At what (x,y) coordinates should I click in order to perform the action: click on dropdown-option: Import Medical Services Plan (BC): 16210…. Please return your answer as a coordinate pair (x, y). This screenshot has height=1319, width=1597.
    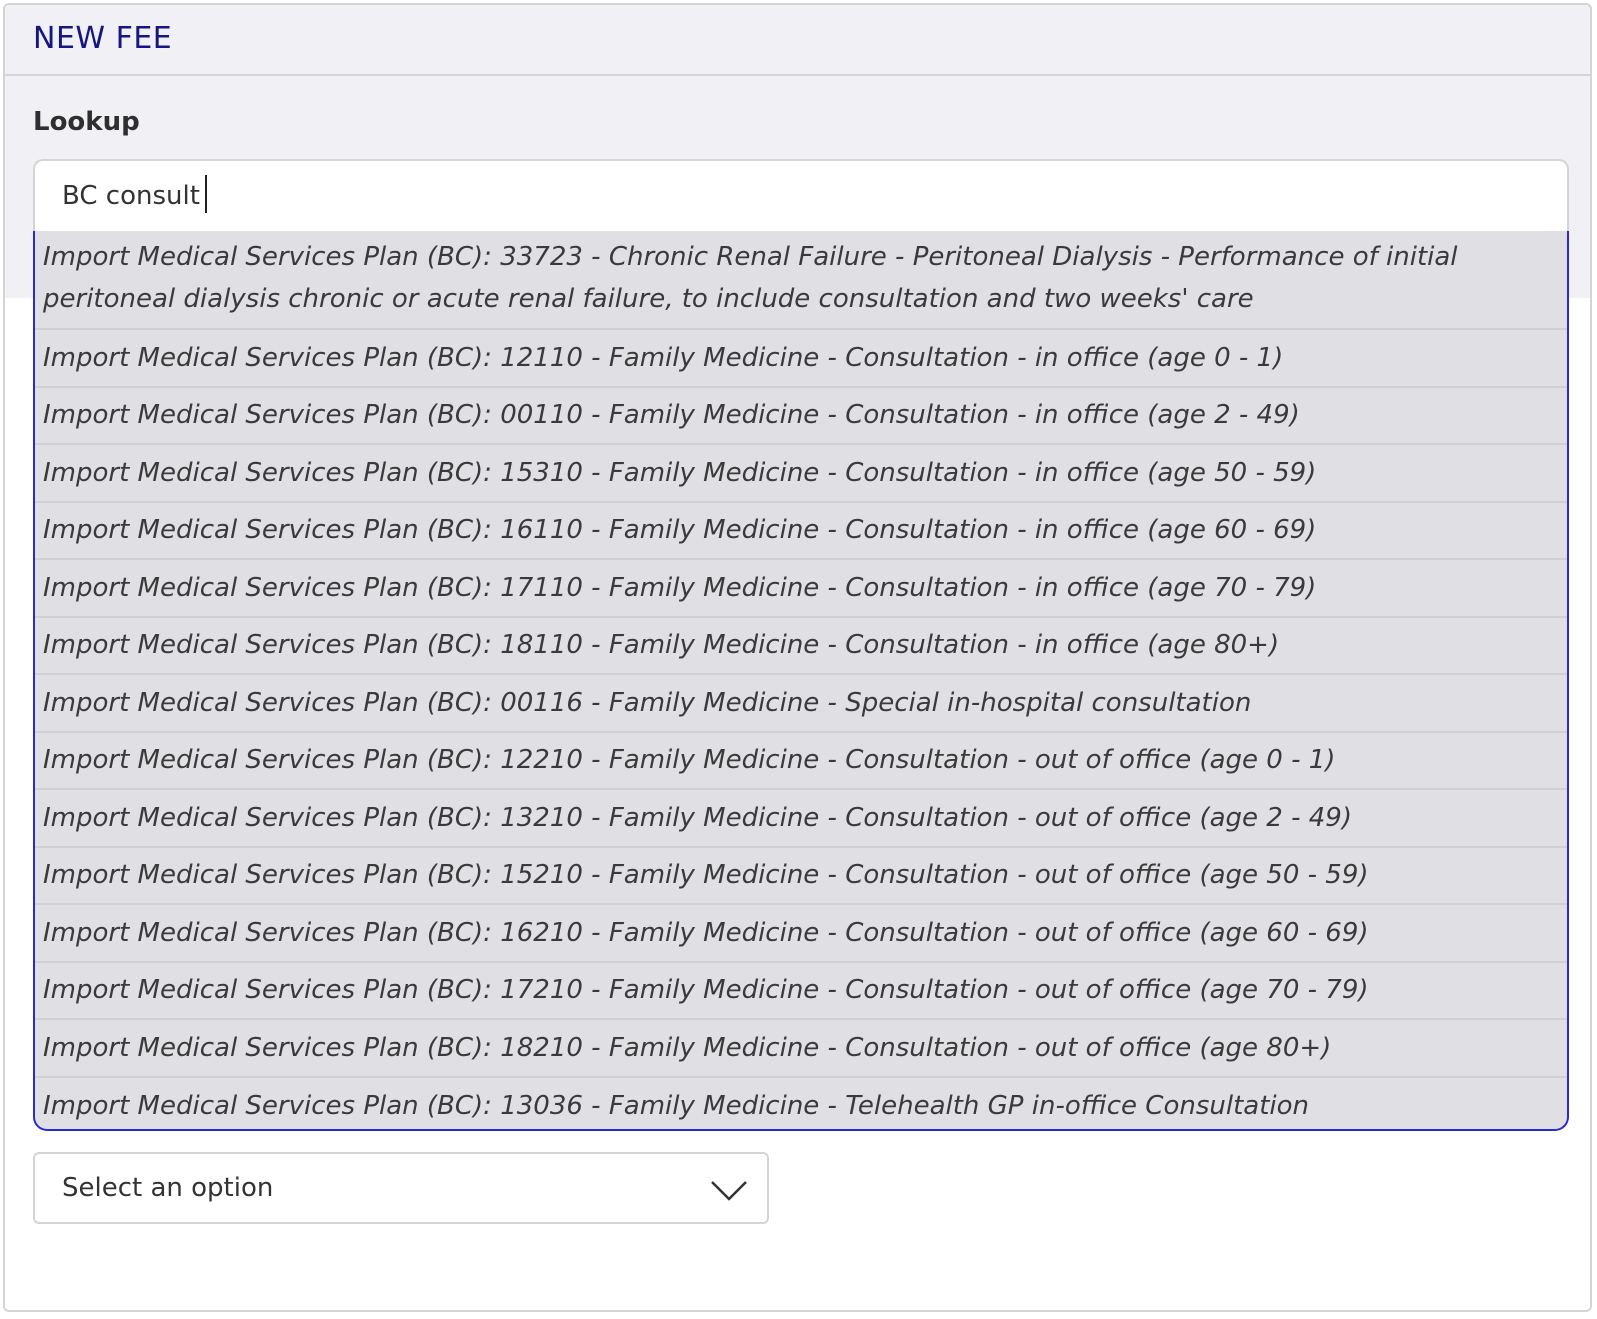
    Looking at the image, I should click on (801, 934).